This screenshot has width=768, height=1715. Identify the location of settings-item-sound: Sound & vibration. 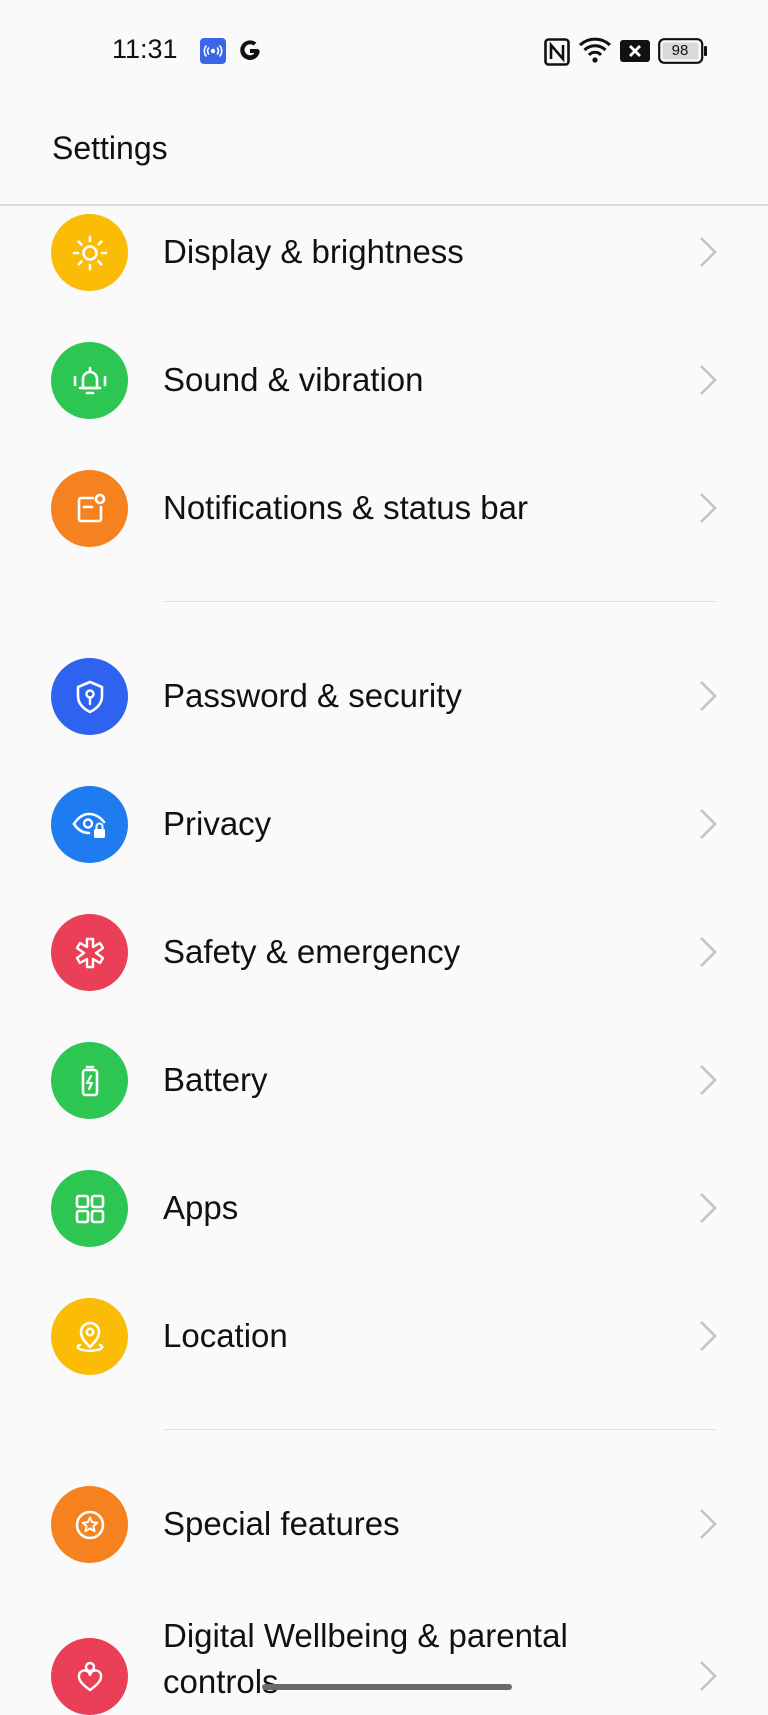
(384, 380).